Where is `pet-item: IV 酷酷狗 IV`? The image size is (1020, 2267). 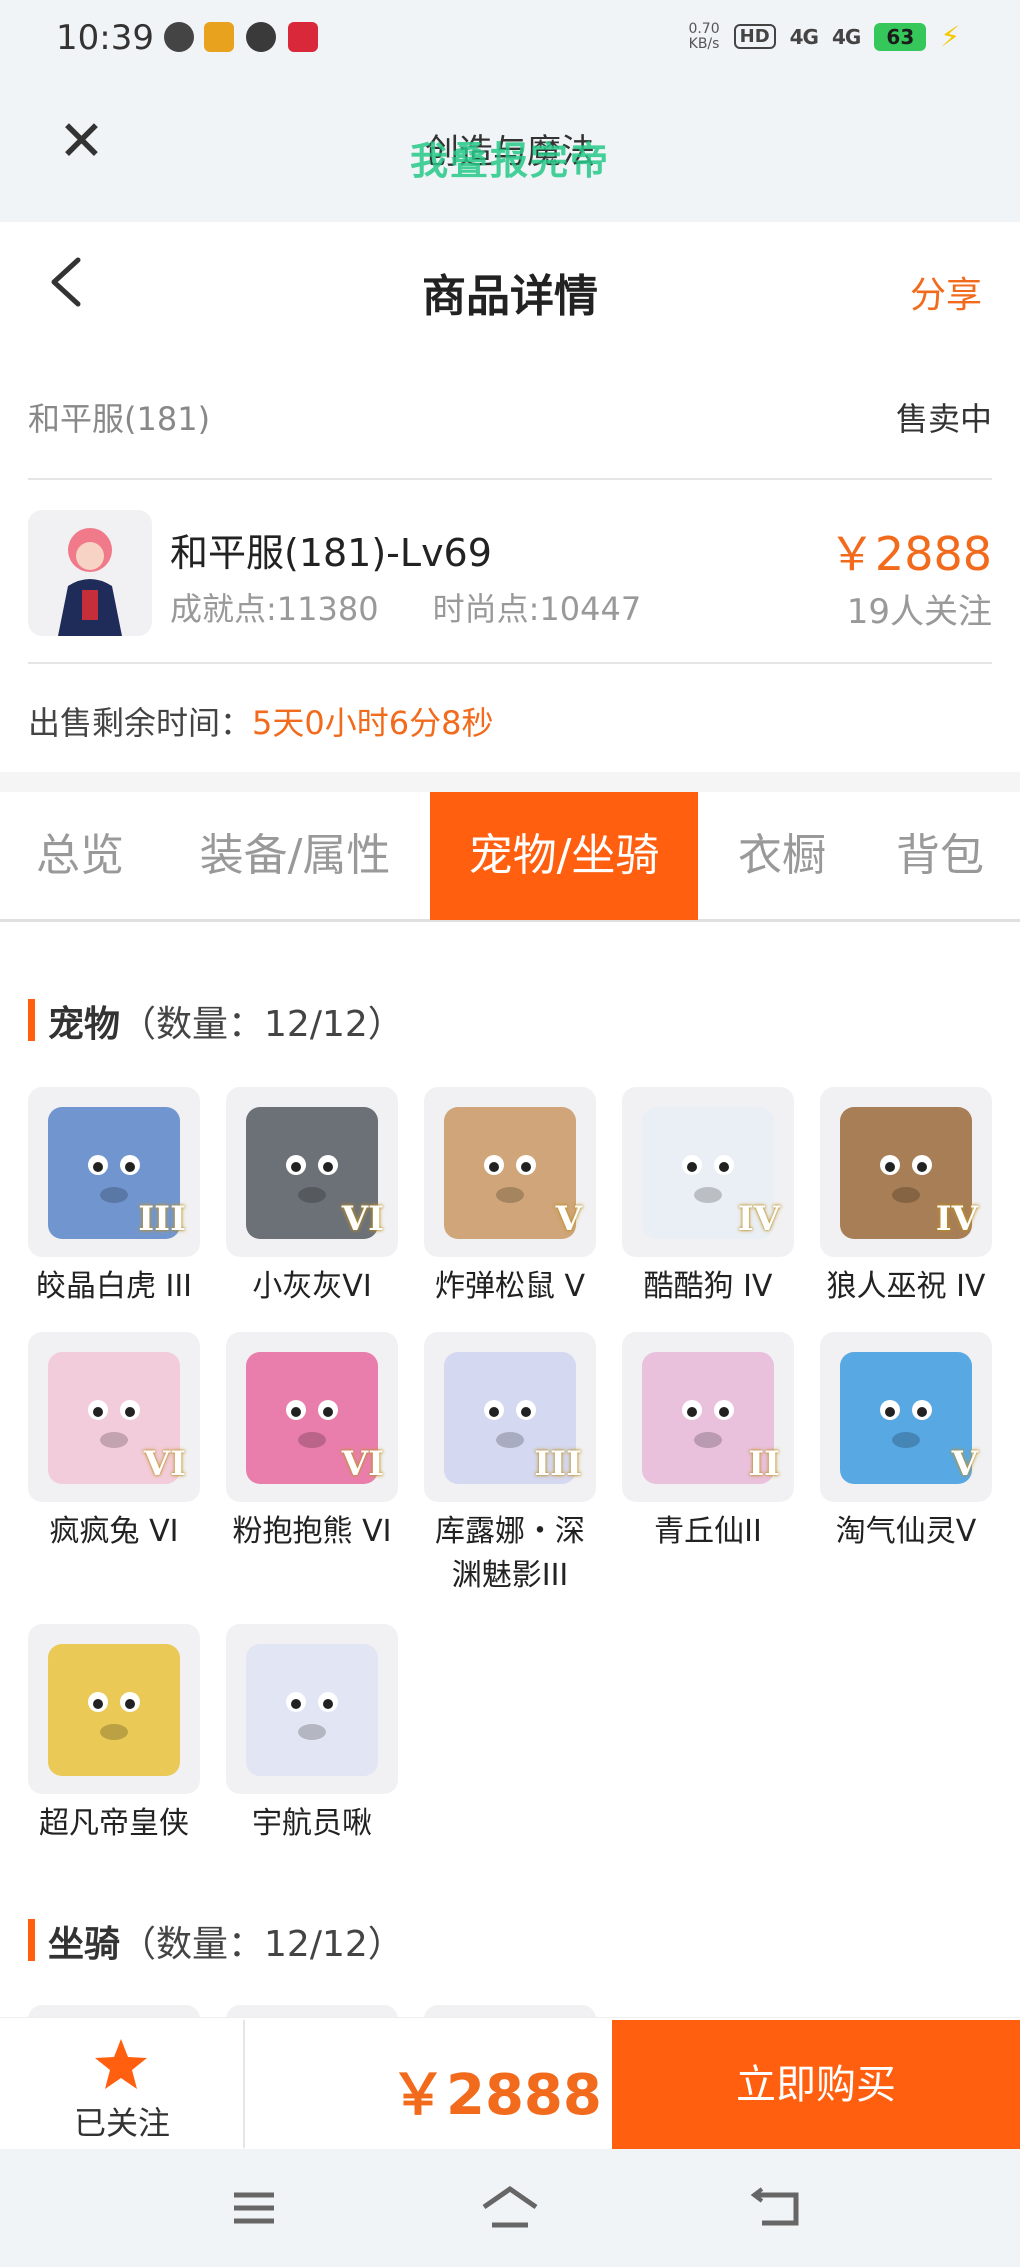 pet-item: IV 酷酷狗 IV is located at coordinates (708, 1198).